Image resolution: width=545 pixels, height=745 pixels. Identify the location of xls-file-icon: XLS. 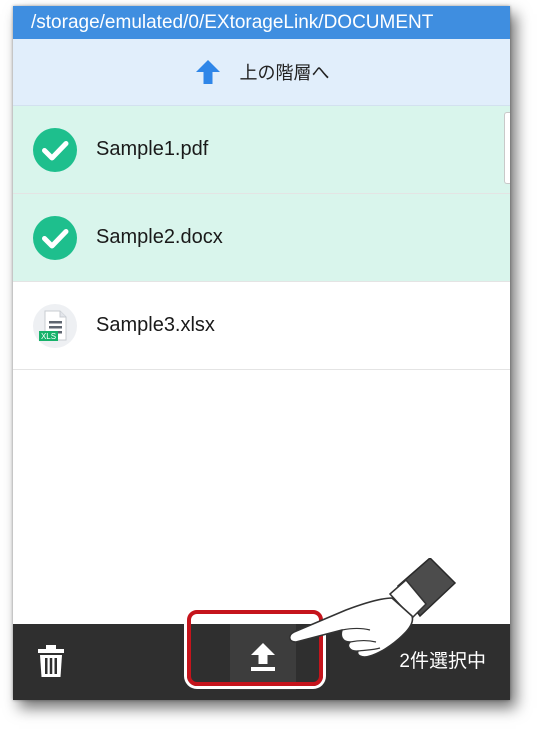
(55, 325).